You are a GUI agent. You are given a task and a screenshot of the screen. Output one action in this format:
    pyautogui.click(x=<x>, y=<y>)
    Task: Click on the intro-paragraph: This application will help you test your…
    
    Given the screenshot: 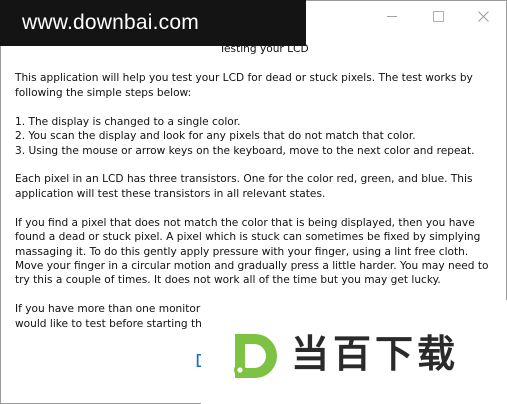 What is the action you would take?
    pyautogui.click(x=258, y=85)
    